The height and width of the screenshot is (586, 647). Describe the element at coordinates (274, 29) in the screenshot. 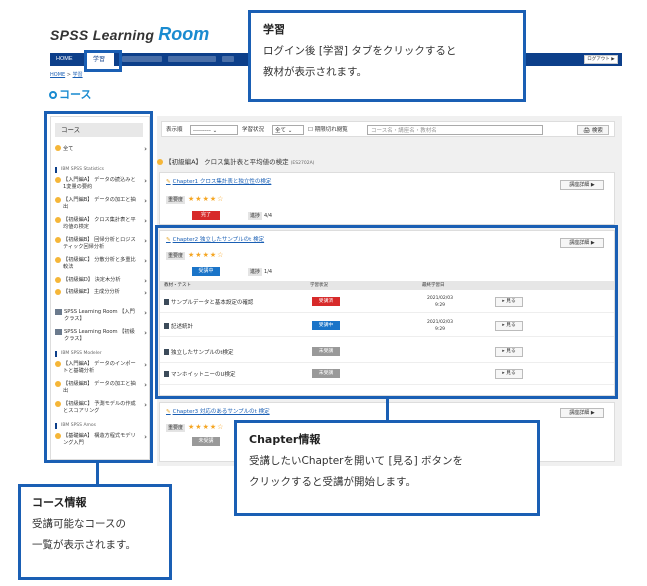

I see `callout-title: 学習` at that location.